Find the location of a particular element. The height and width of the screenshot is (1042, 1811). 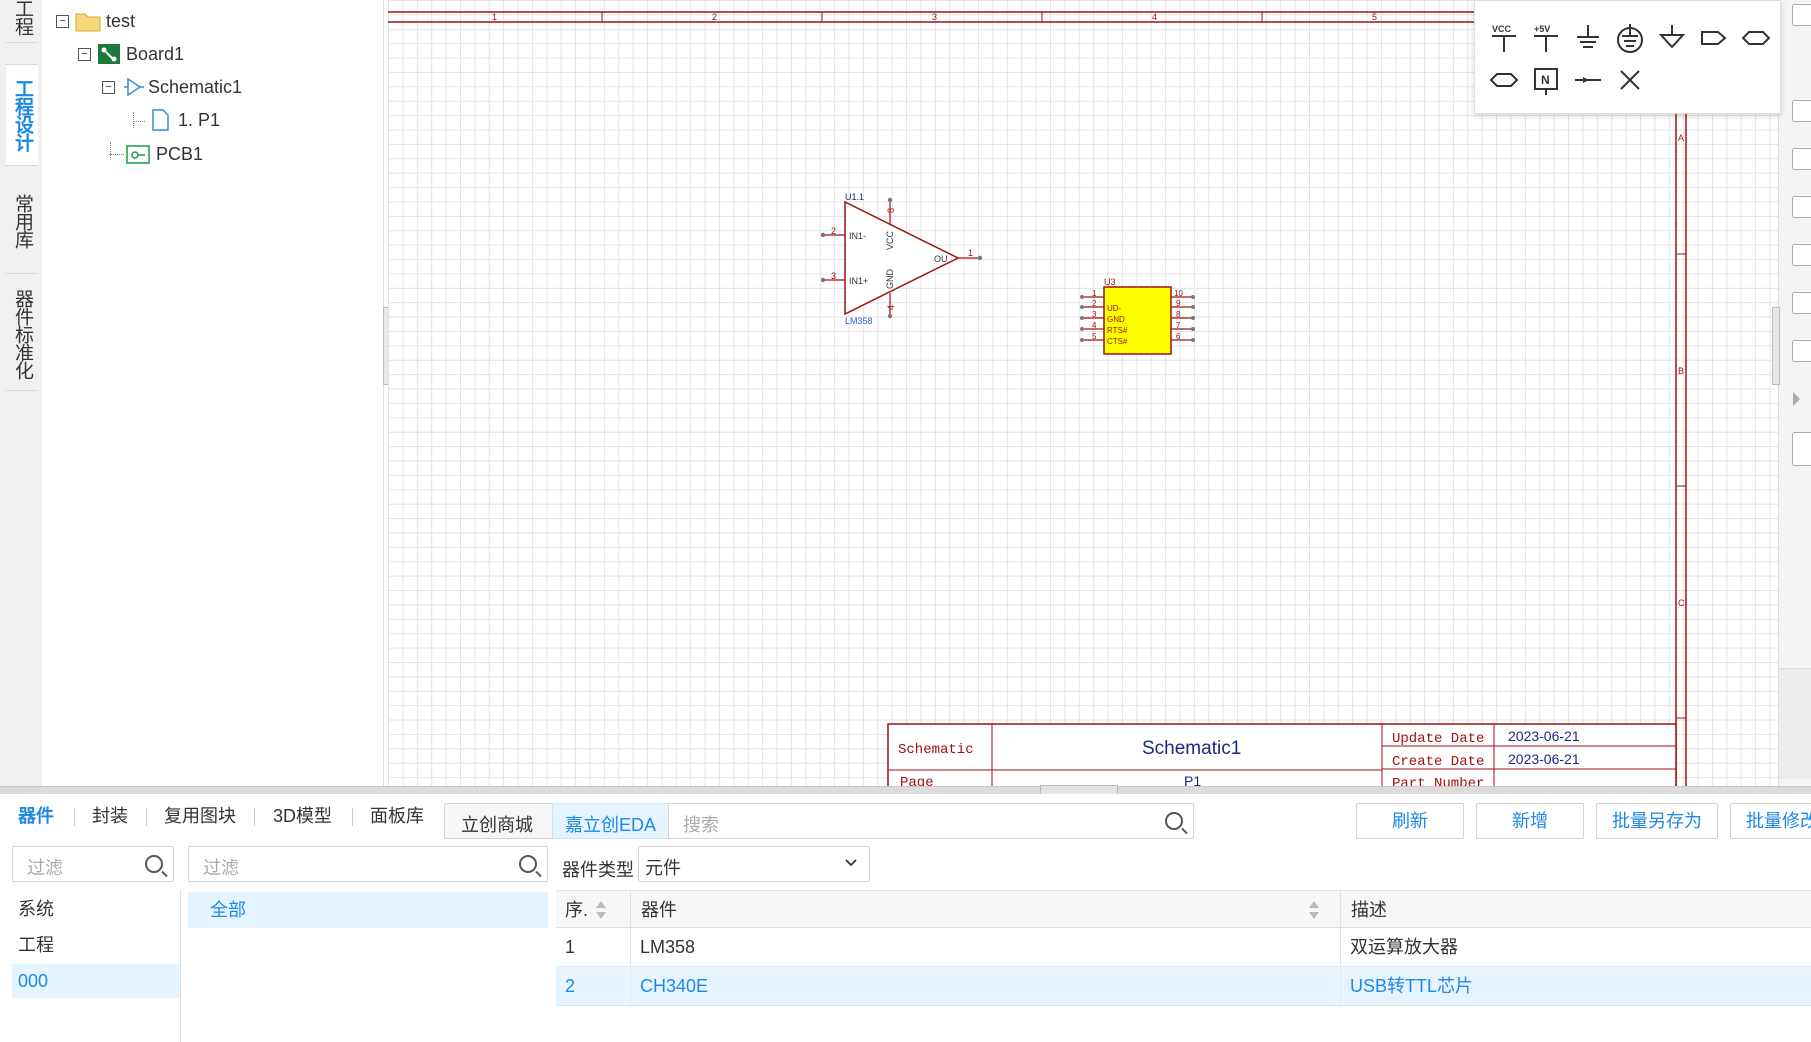

table-header-index: 序. is located at coordinates (593, 909).